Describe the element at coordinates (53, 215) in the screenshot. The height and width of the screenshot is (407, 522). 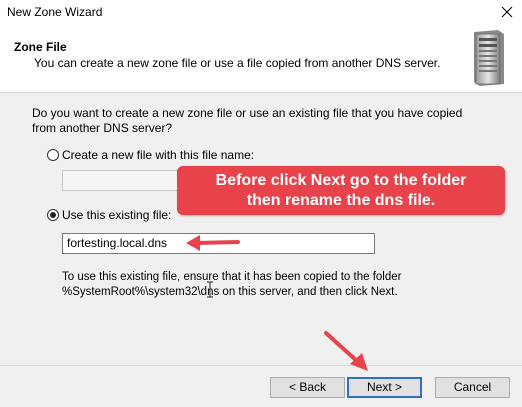
I see `use-existing-radio` at that location.